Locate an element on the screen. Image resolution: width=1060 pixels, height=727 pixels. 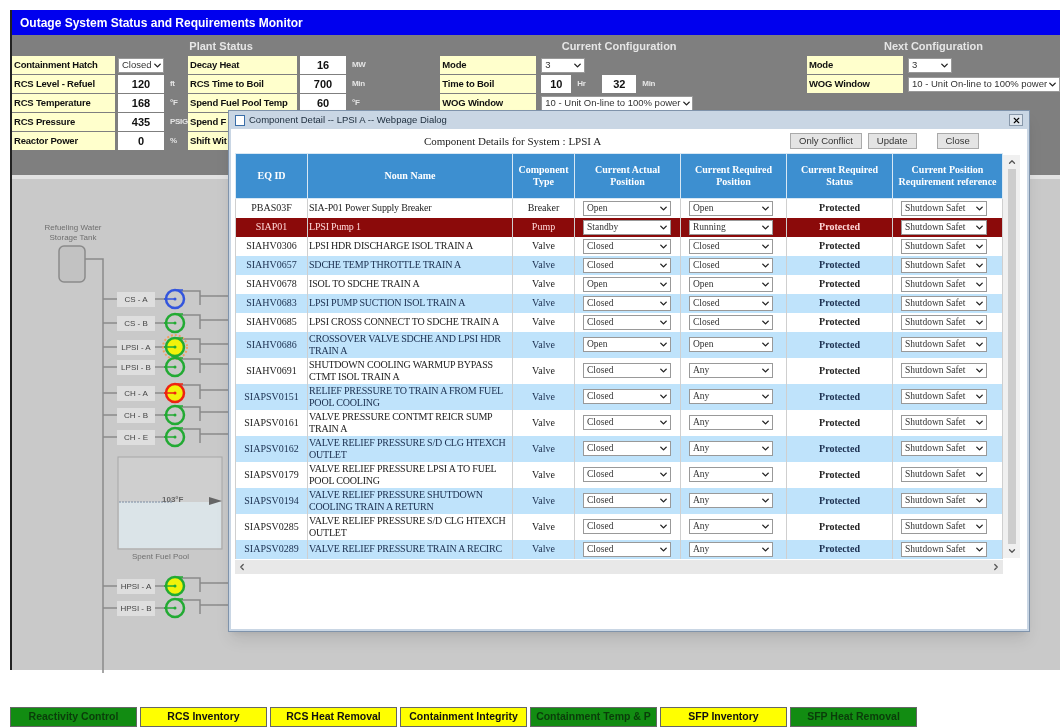
value-field: 120 is located at coordinates (141, 84).